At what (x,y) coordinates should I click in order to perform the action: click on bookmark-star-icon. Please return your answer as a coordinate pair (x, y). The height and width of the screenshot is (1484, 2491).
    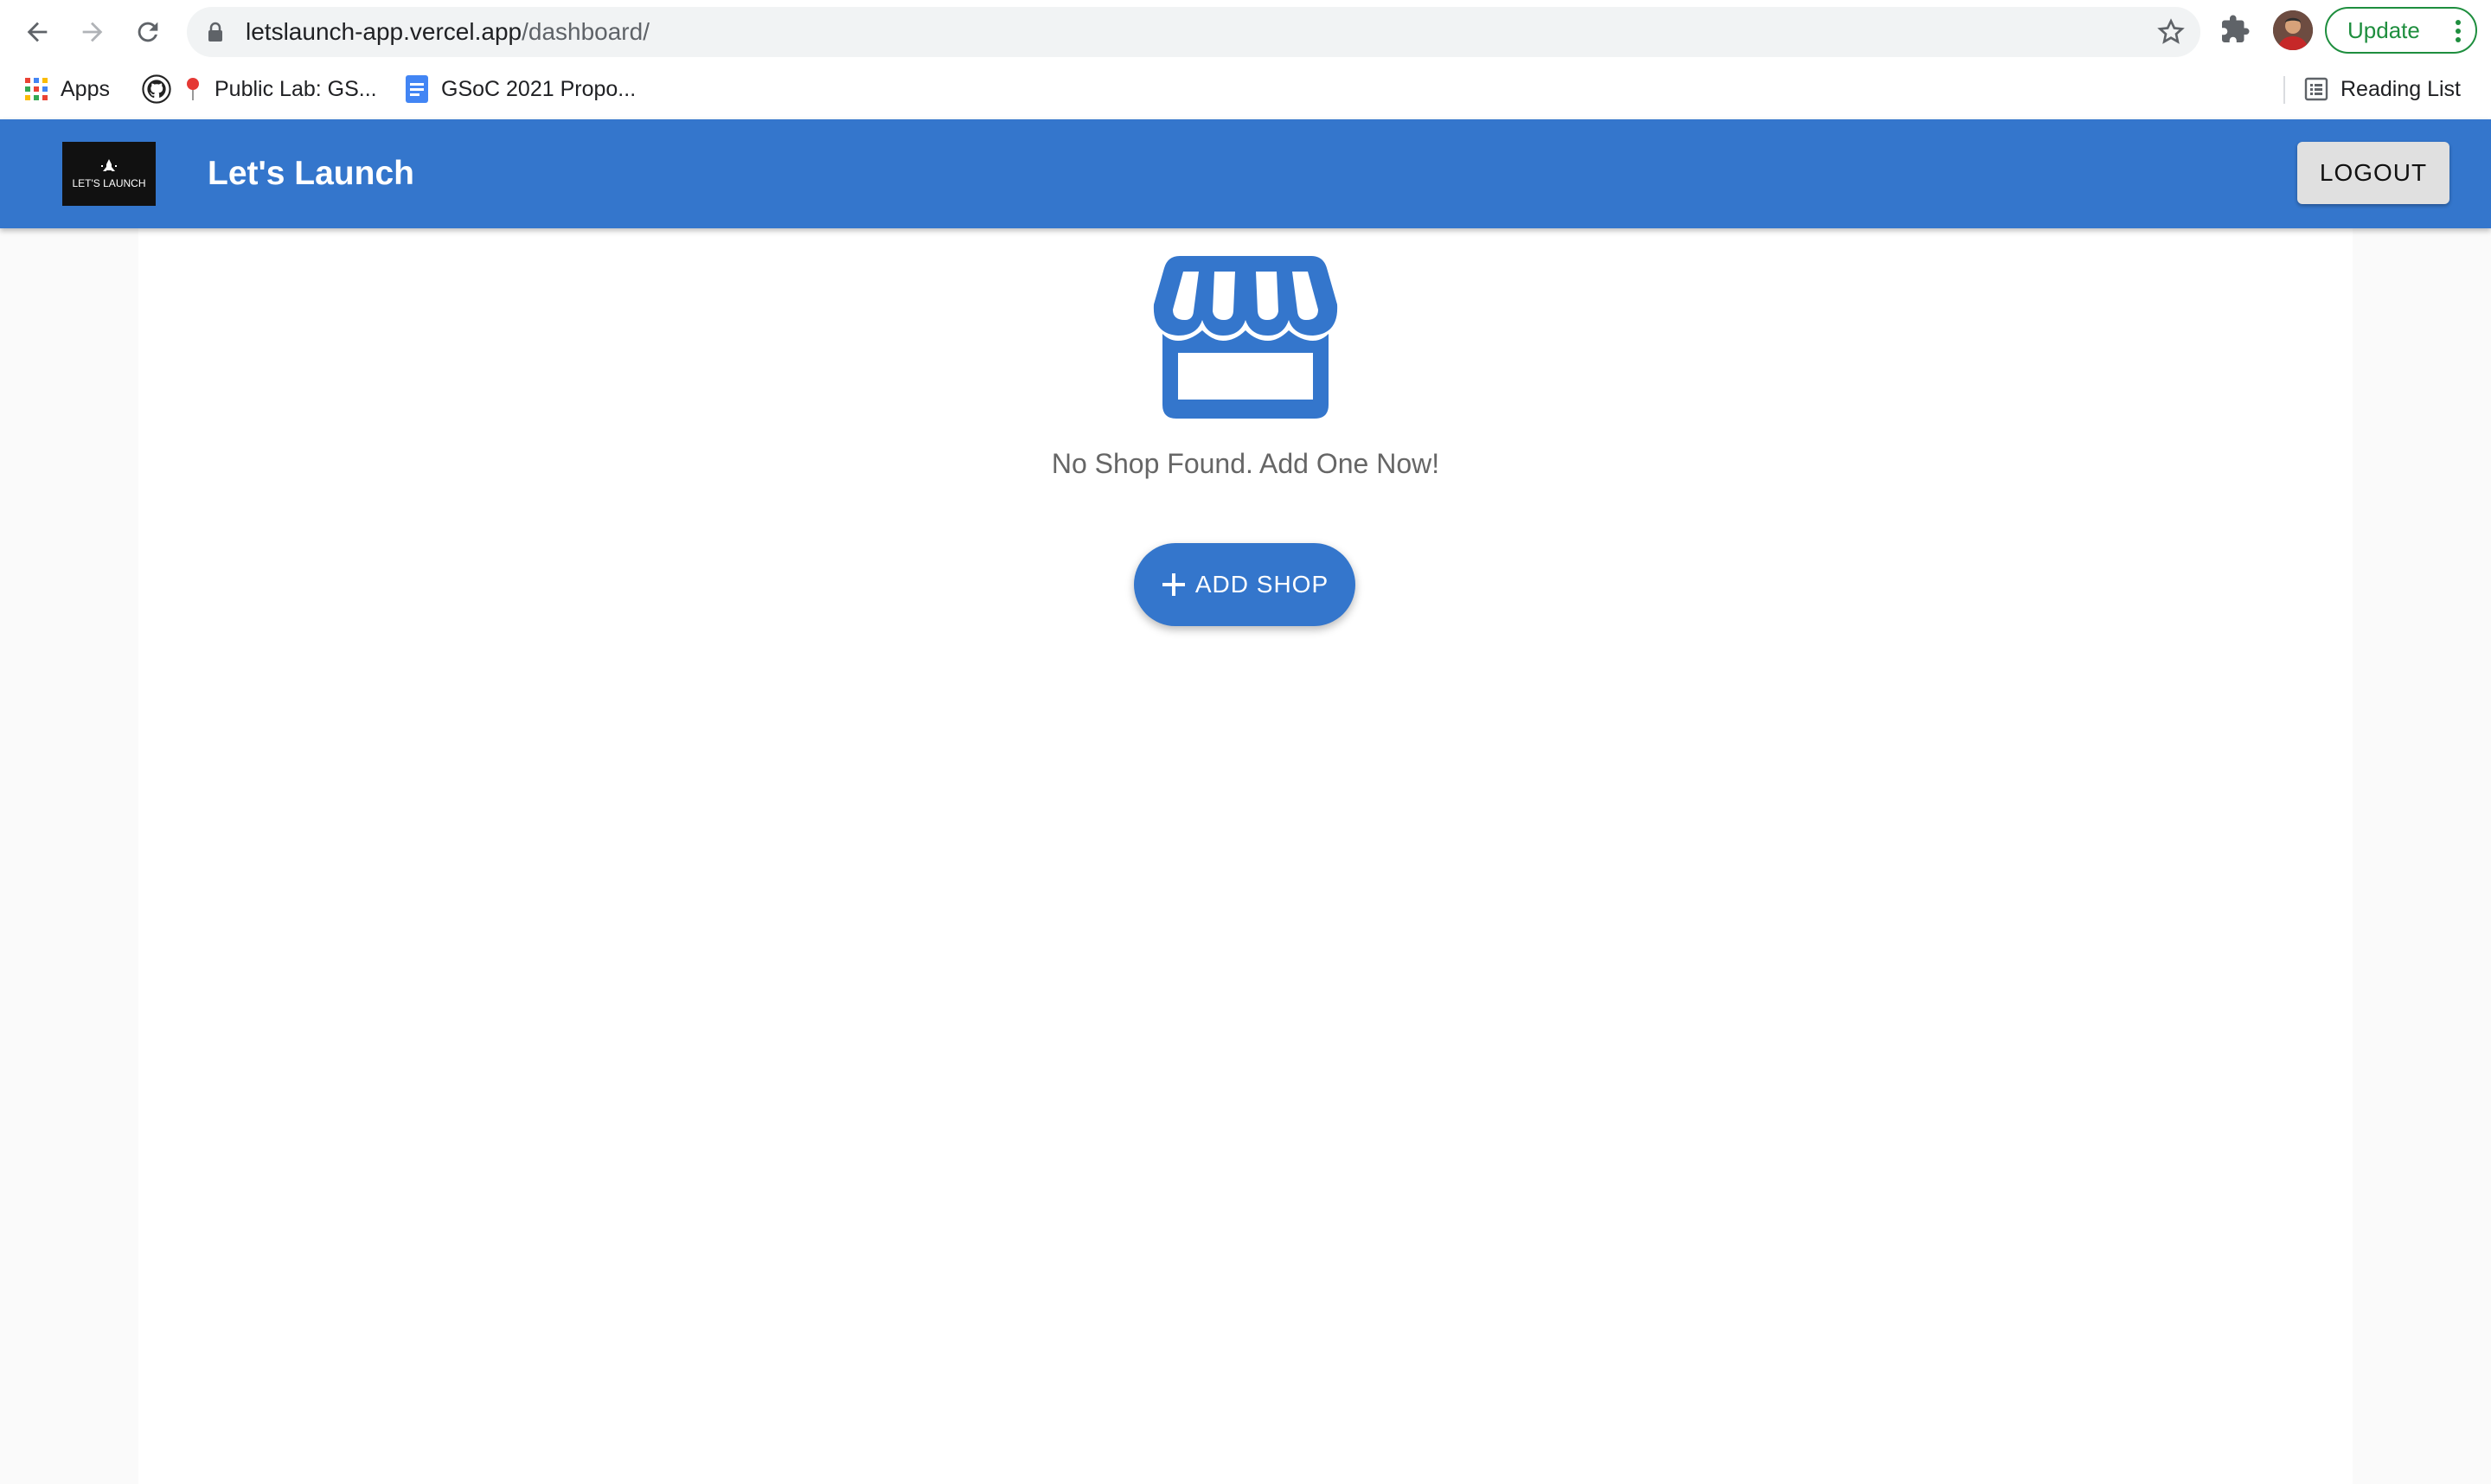
    Looking at the image, I should click on (2171, 32).